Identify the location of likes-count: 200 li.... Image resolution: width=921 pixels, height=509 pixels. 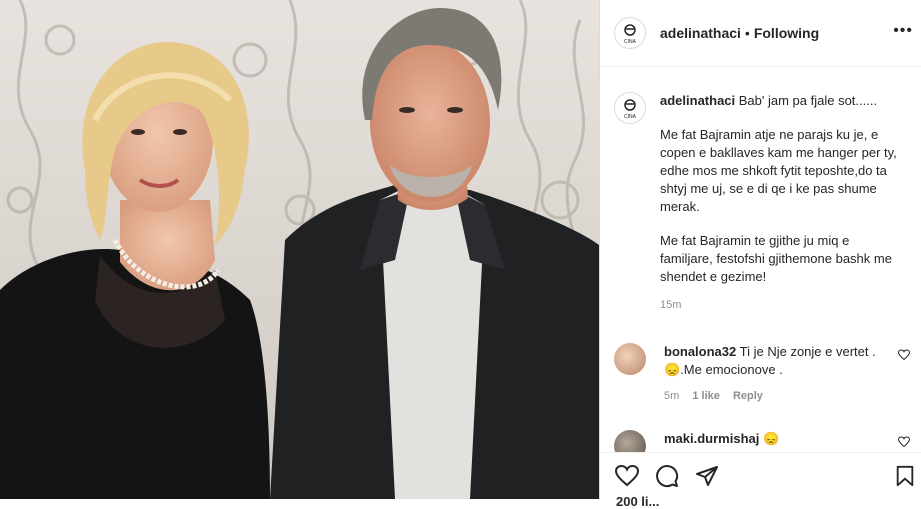
(637, 501).